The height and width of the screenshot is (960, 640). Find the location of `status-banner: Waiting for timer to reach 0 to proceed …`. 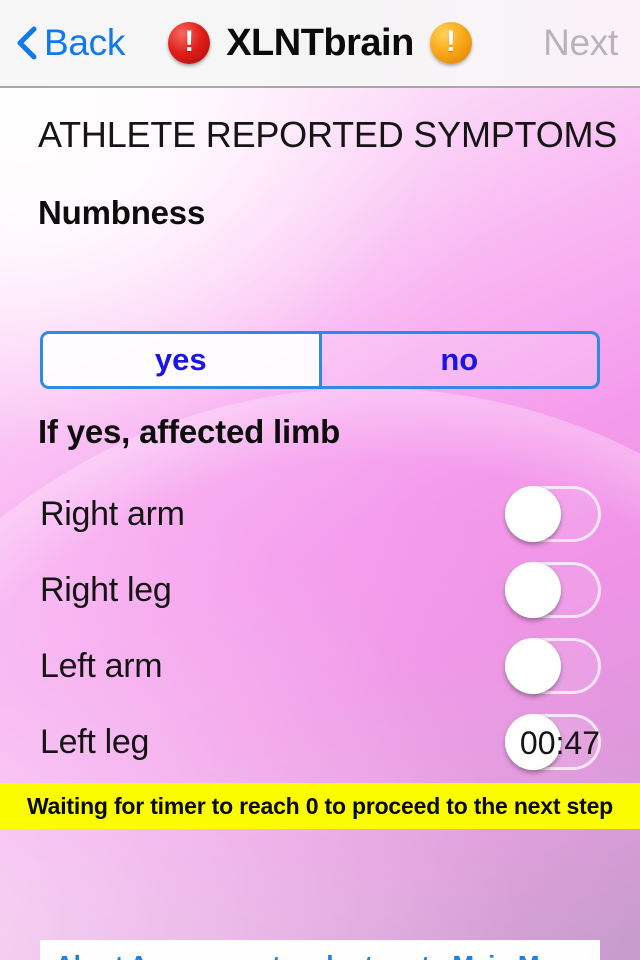

status-banner: Waiting for timer to reach 0 to proceed … is located at coordinates (320, 806).